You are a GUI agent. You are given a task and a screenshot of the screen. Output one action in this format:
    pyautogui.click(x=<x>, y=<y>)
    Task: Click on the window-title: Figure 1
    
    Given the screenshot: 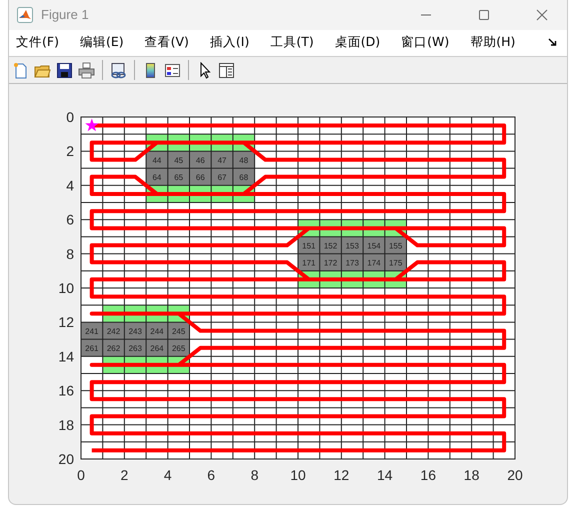 What is the action you would take?
    pyautogui.click(x=65, y=14)
    